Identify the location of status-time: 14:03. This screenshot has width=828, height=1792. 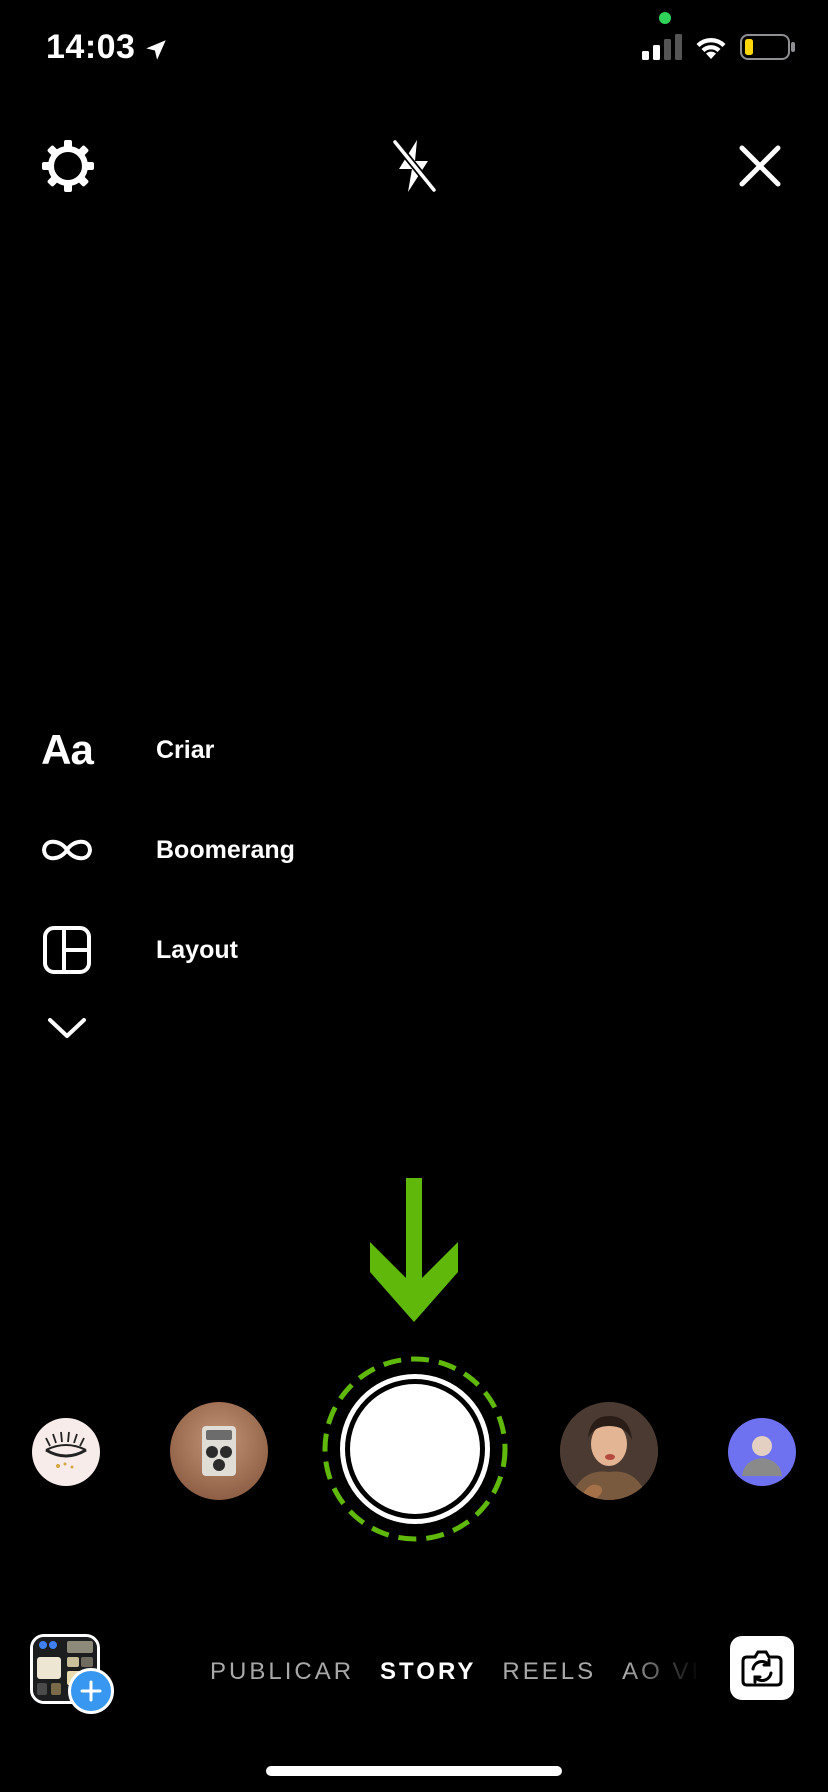
(107, 47).